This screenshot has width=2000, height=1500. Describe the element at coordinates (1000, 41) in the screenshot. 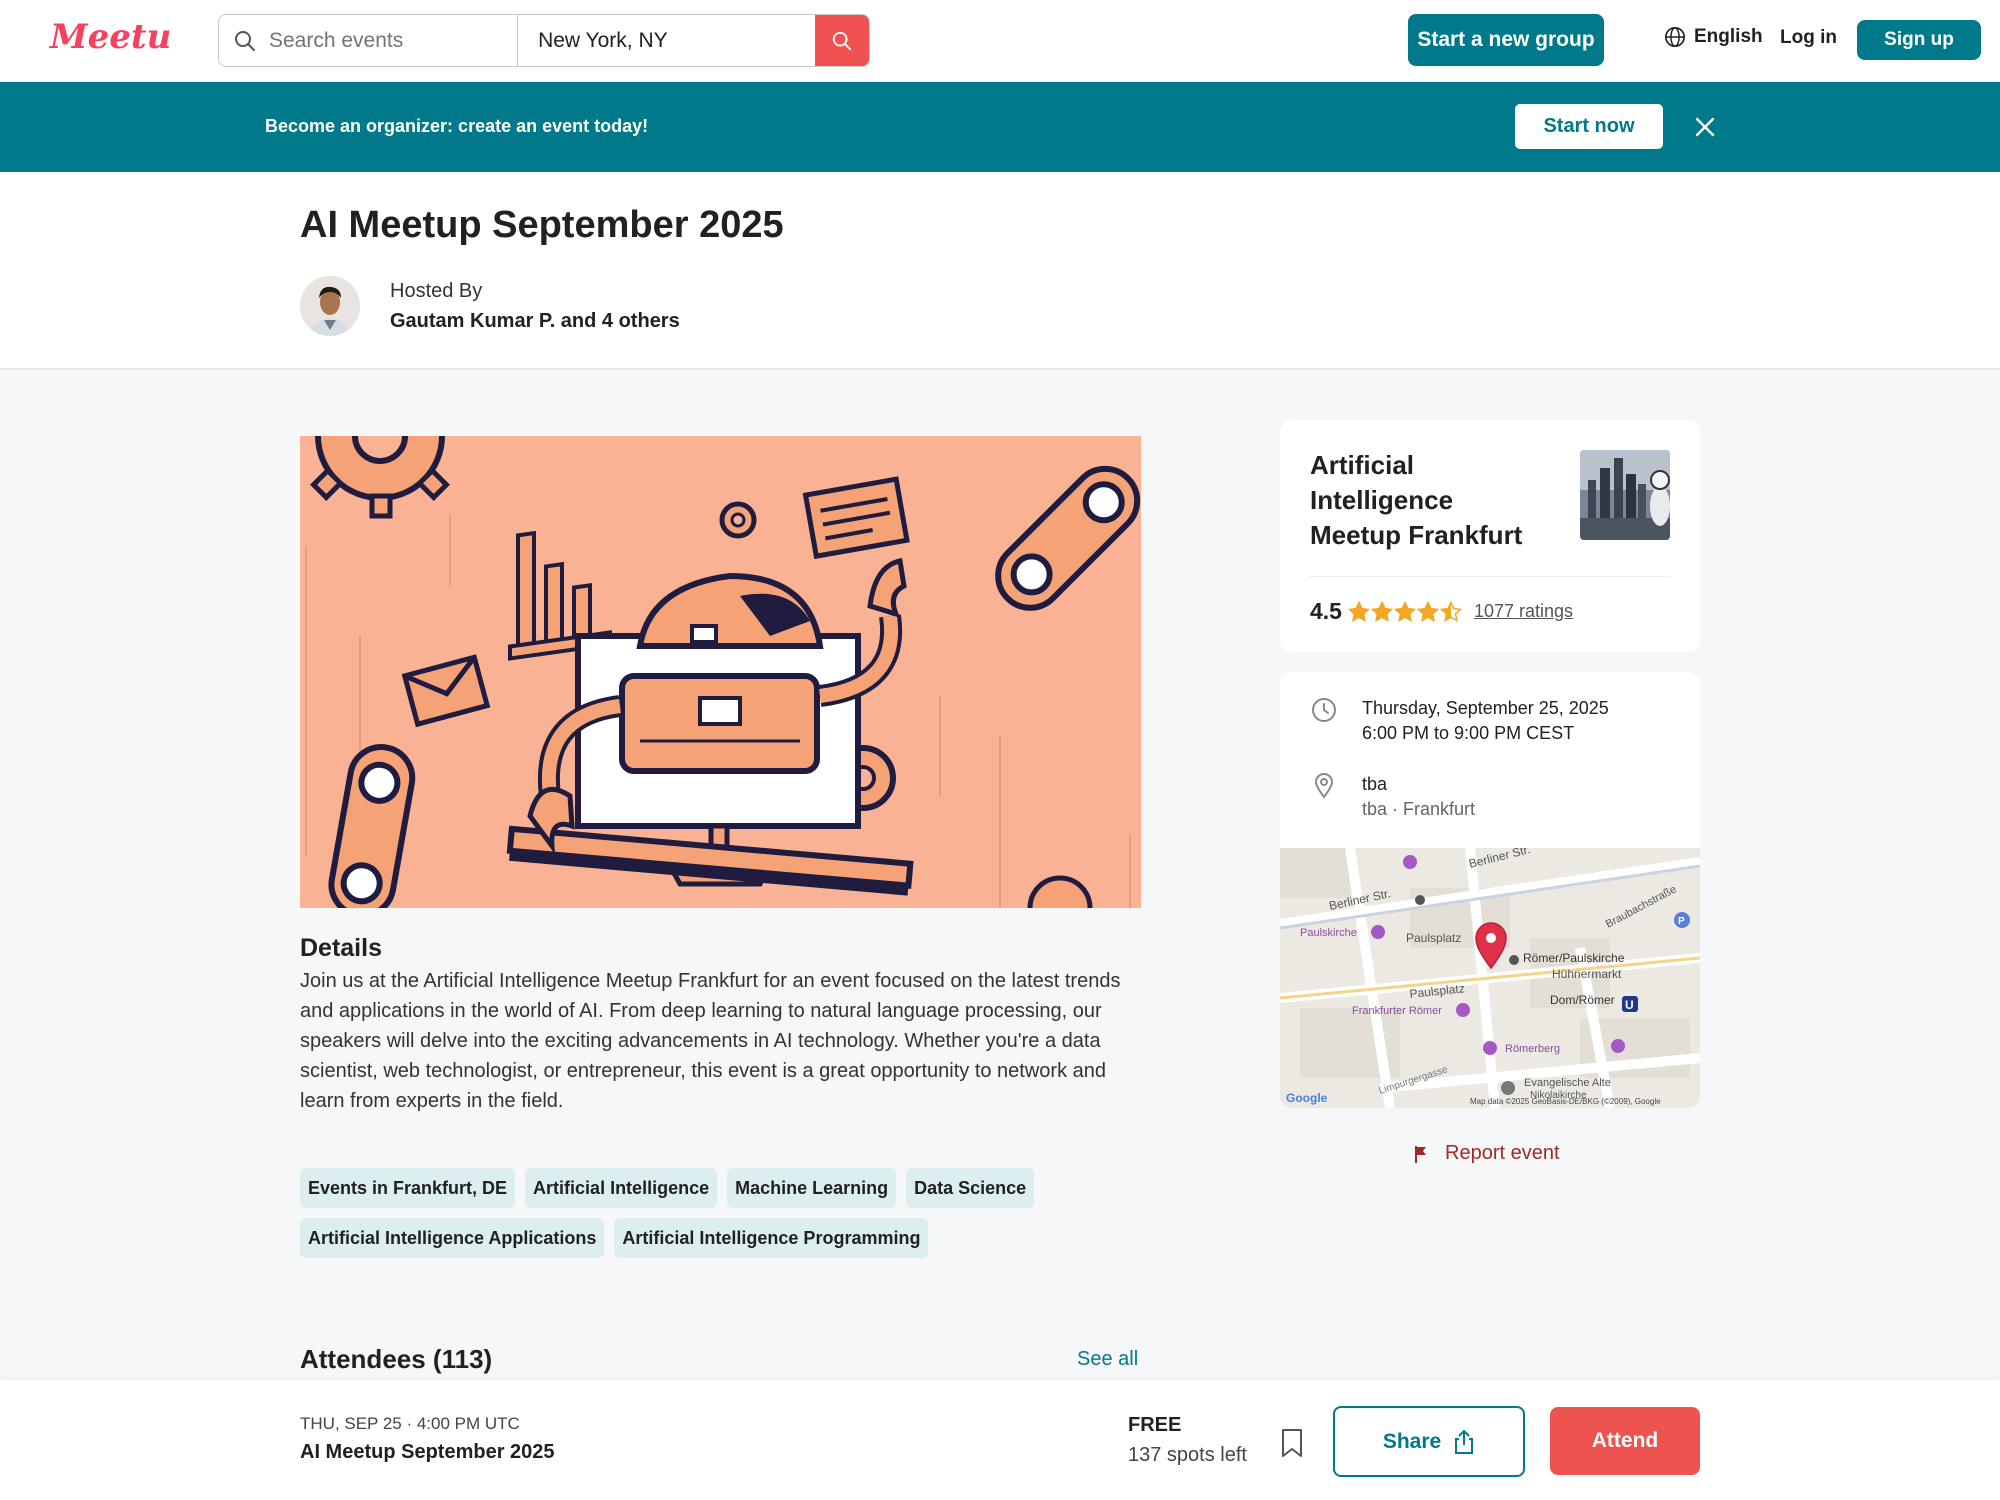

I see `top-nav: Meetup Start a new group English Lo` at that location.